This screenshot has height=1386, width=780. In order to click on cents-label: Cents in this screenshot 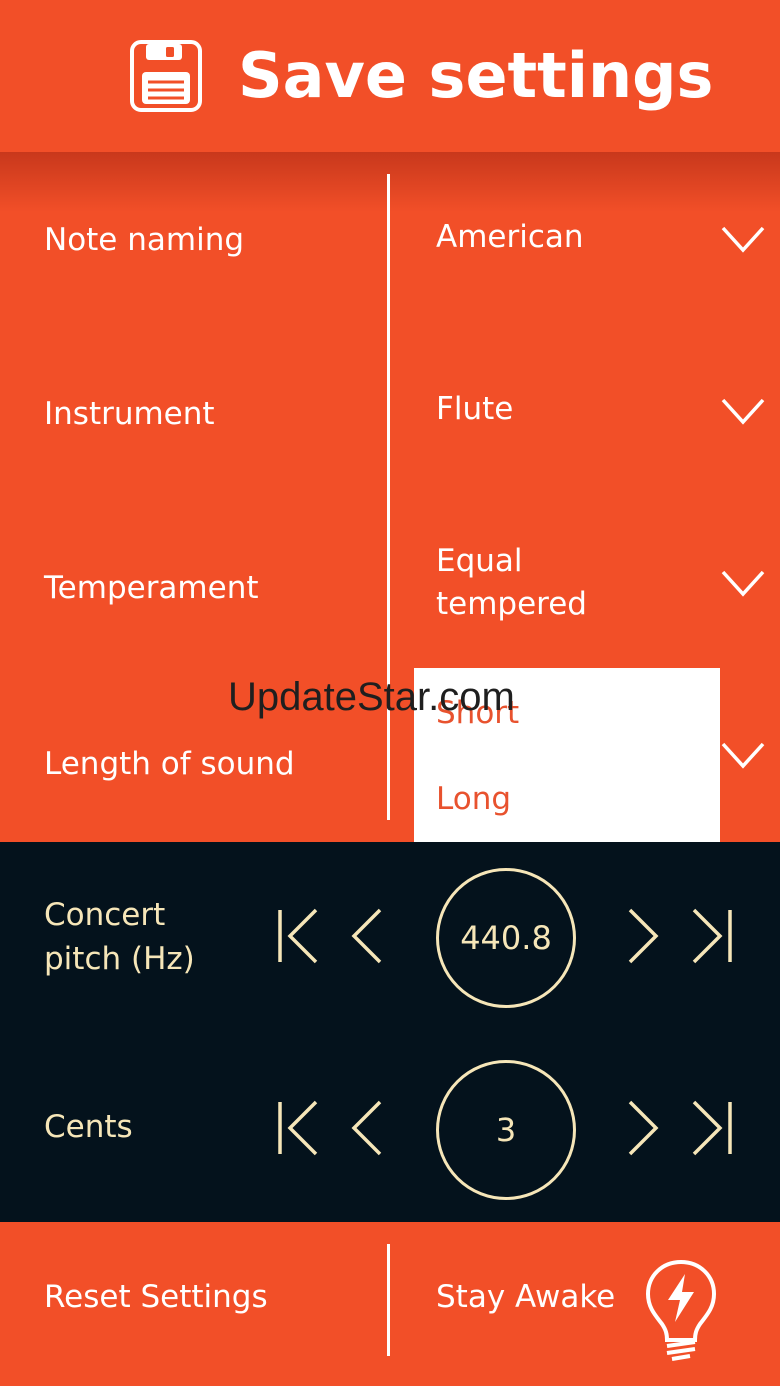, I will do `click(88, 1127)`.